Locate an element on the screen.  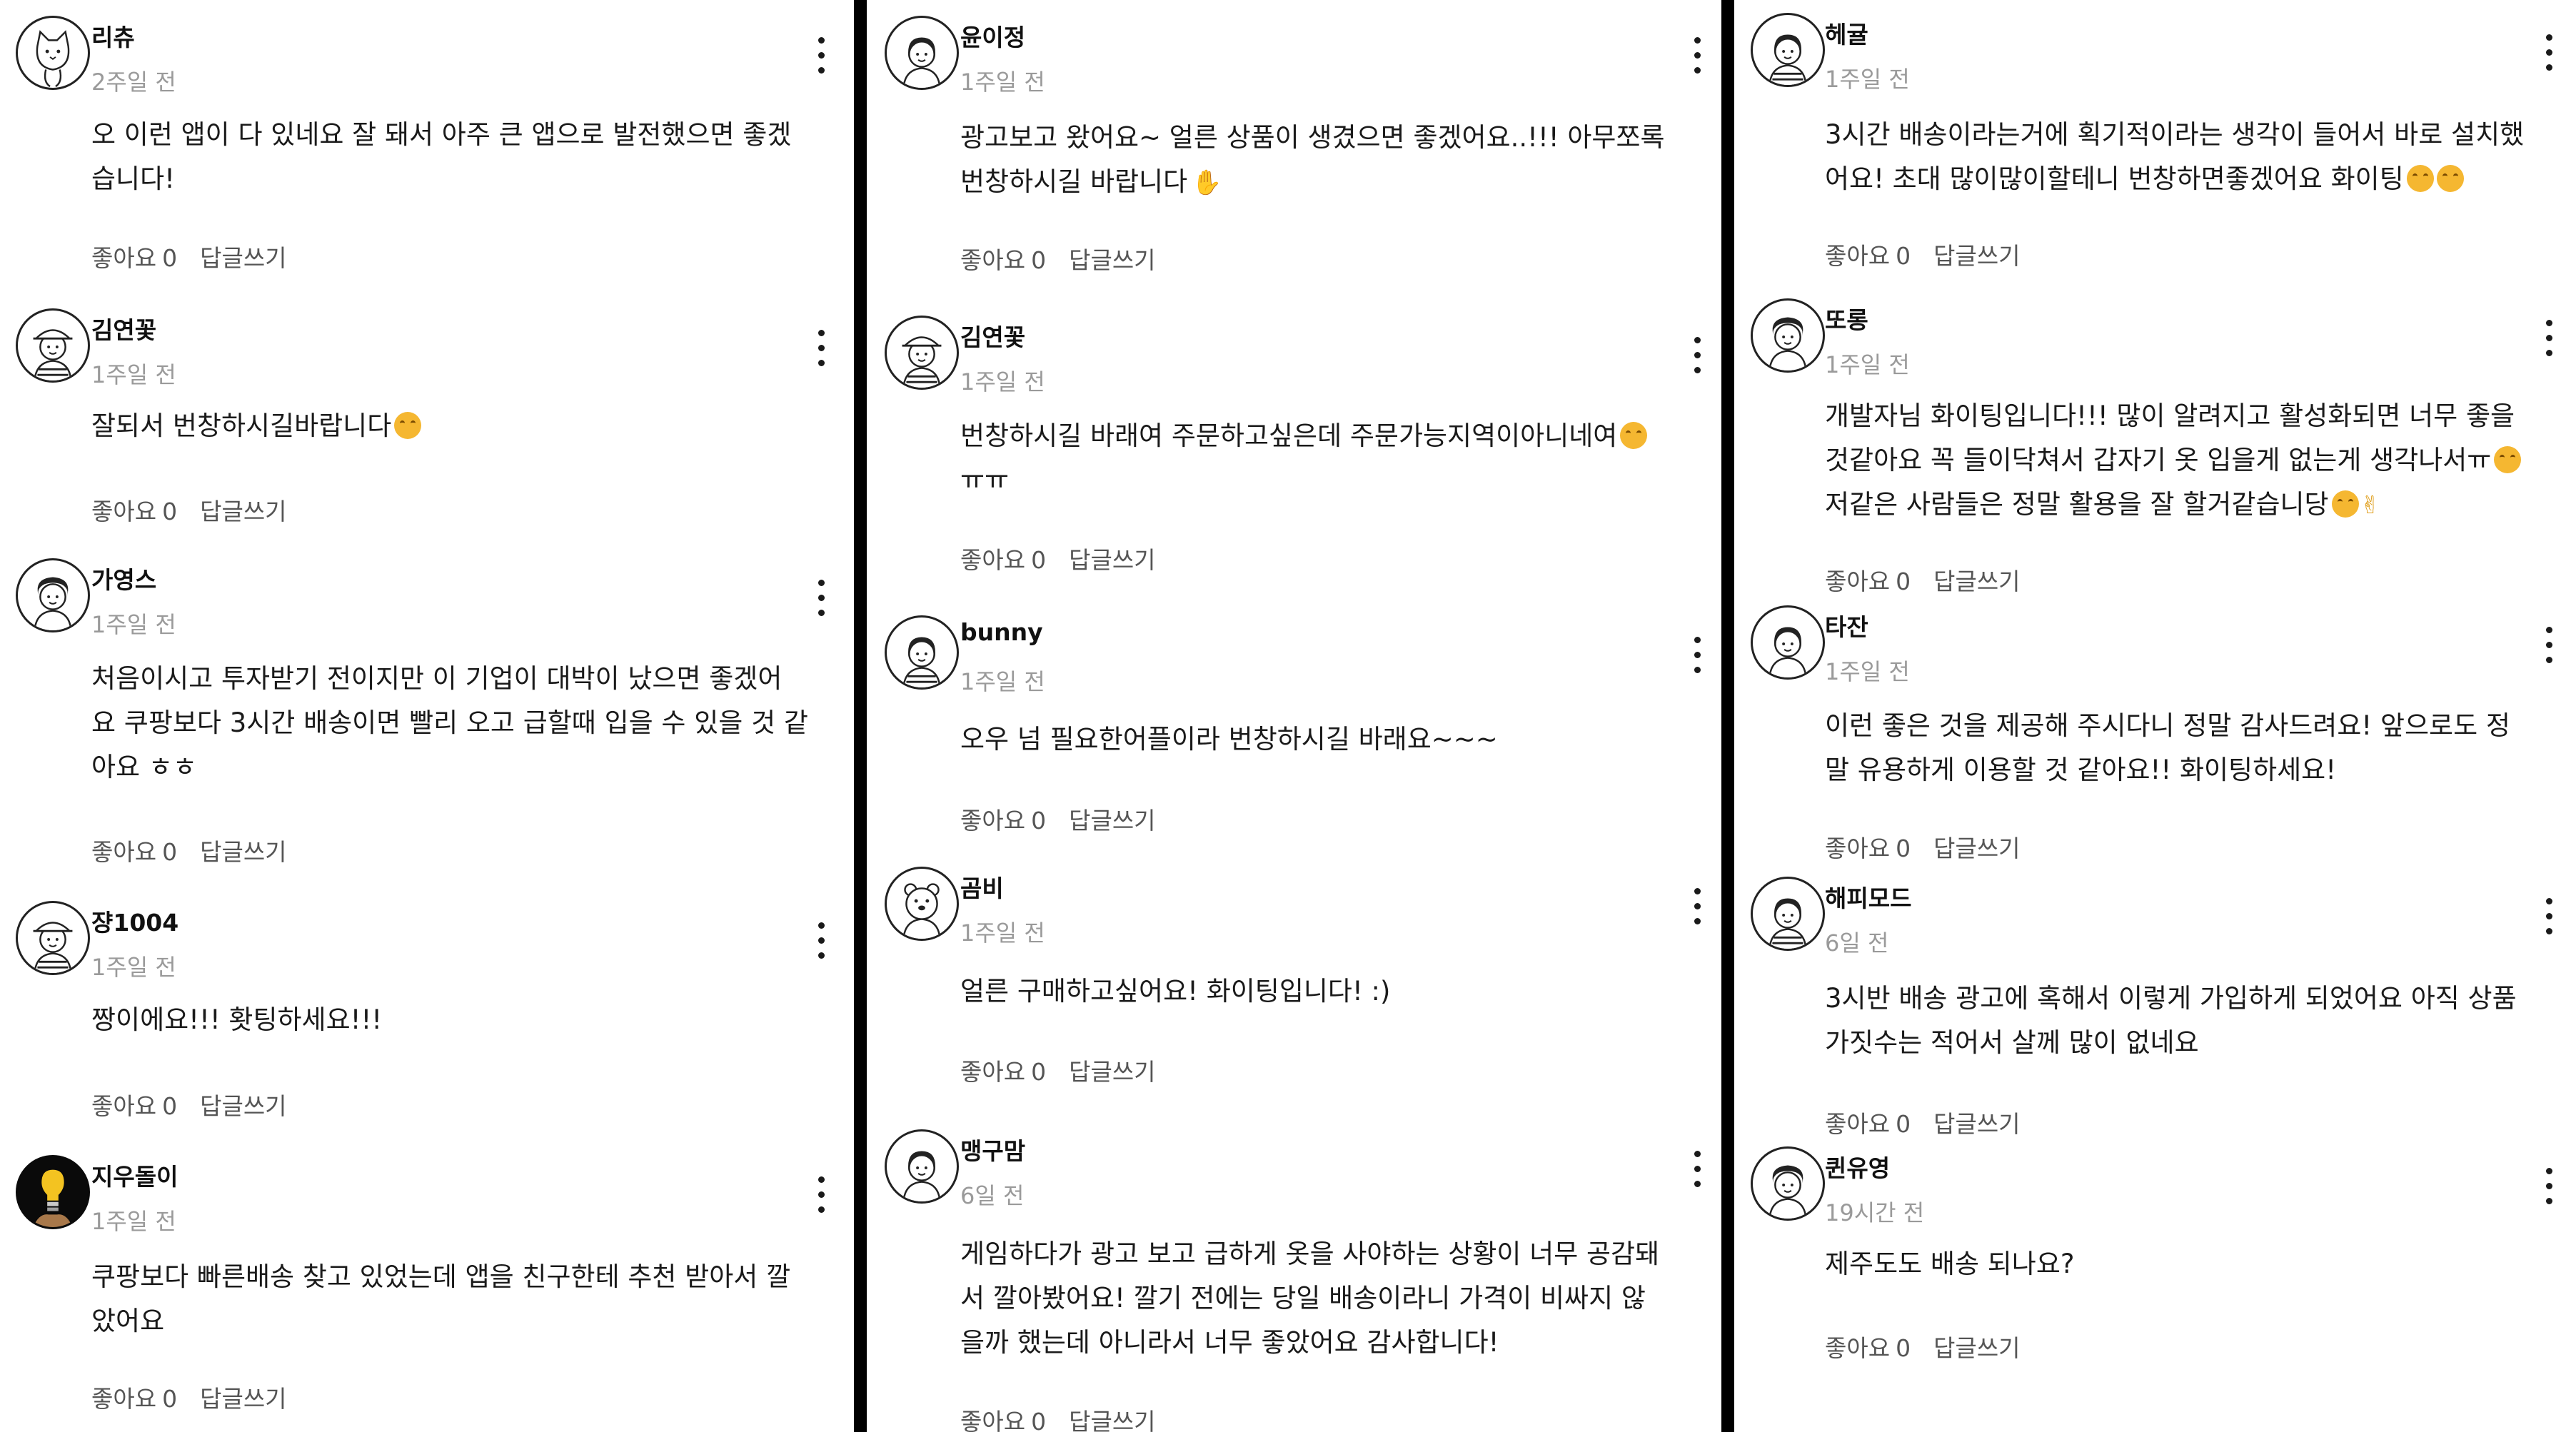
comment-username: 윤이정 is located at coordinates (993, 36).